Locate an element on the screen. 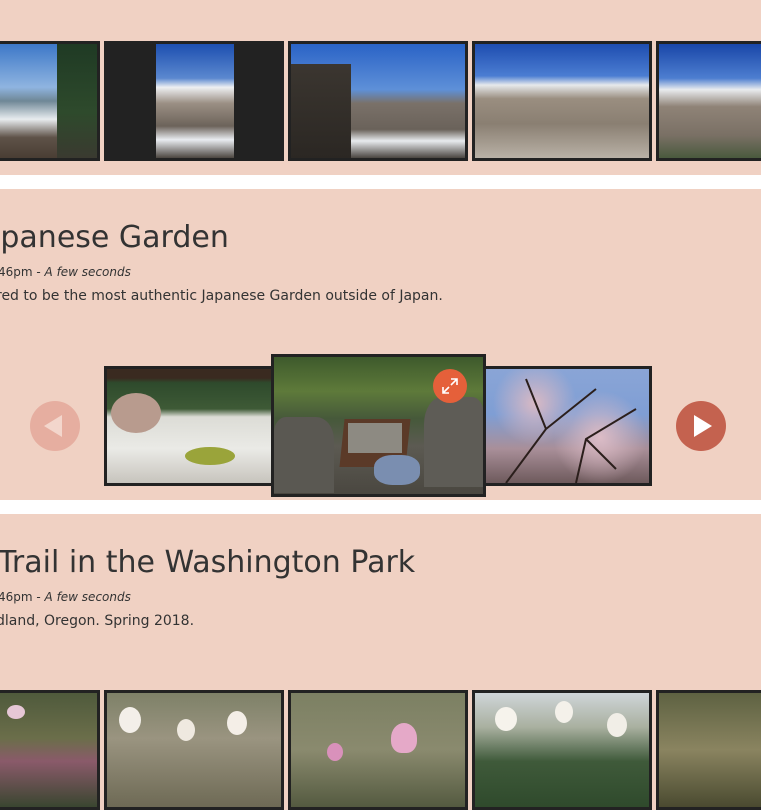 The height and width of the screenshot is (810, 761). chevron-right-icon is located at coordinates (703, 426).